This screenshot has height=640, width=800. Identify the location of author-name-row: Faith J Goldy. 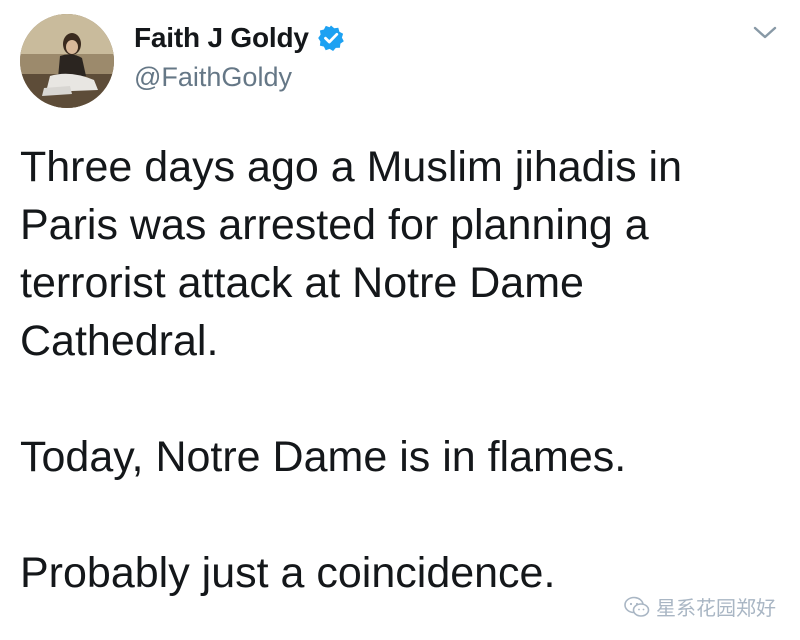
(239, 38).